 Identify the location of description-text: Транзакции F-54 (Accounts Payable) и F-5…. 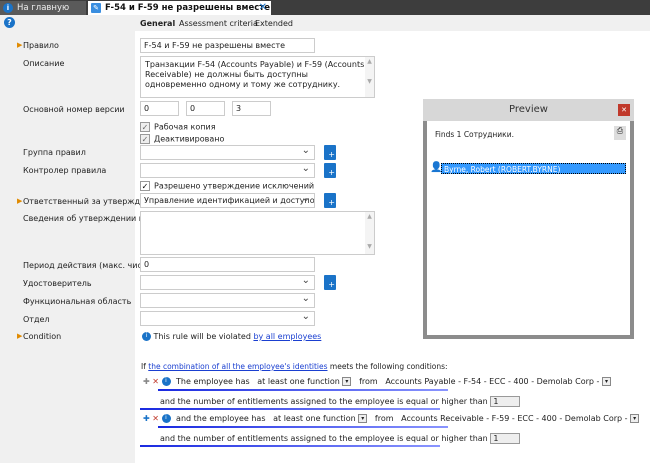
(255, 74).